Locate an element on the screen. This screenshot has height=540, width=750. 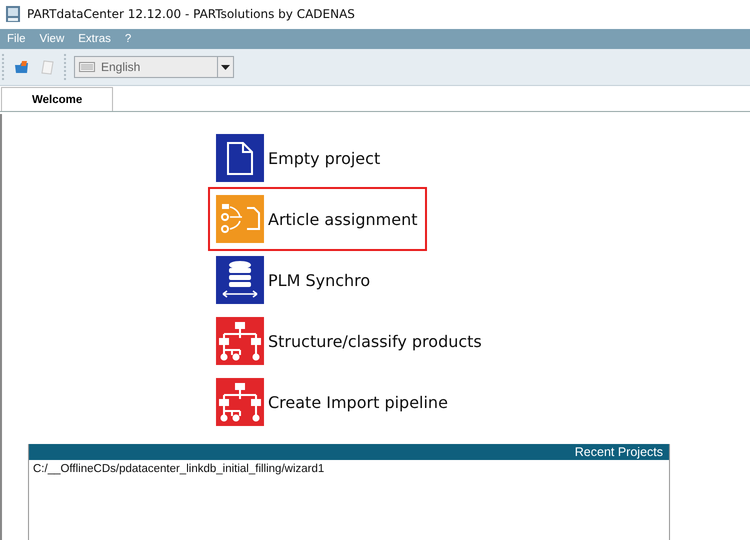
action-item: Empty project is located at coordinates (298, 158).